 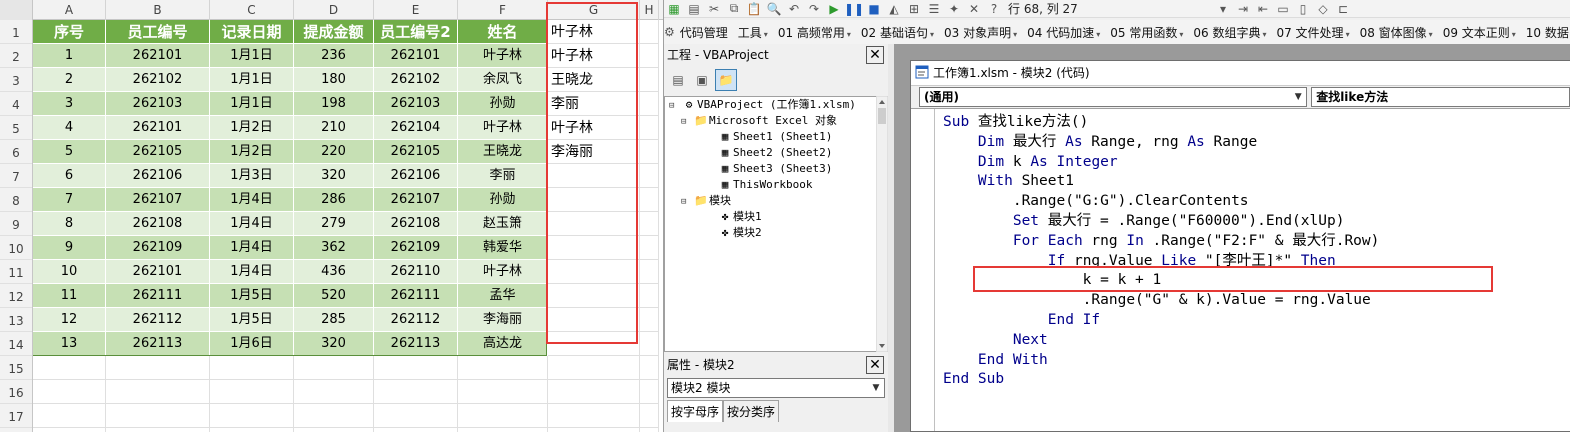 What do you see at coordinates (751, 411) in the screenshot?
I see `tab-categorized: 按分类序` at bounding box center [751, 411].